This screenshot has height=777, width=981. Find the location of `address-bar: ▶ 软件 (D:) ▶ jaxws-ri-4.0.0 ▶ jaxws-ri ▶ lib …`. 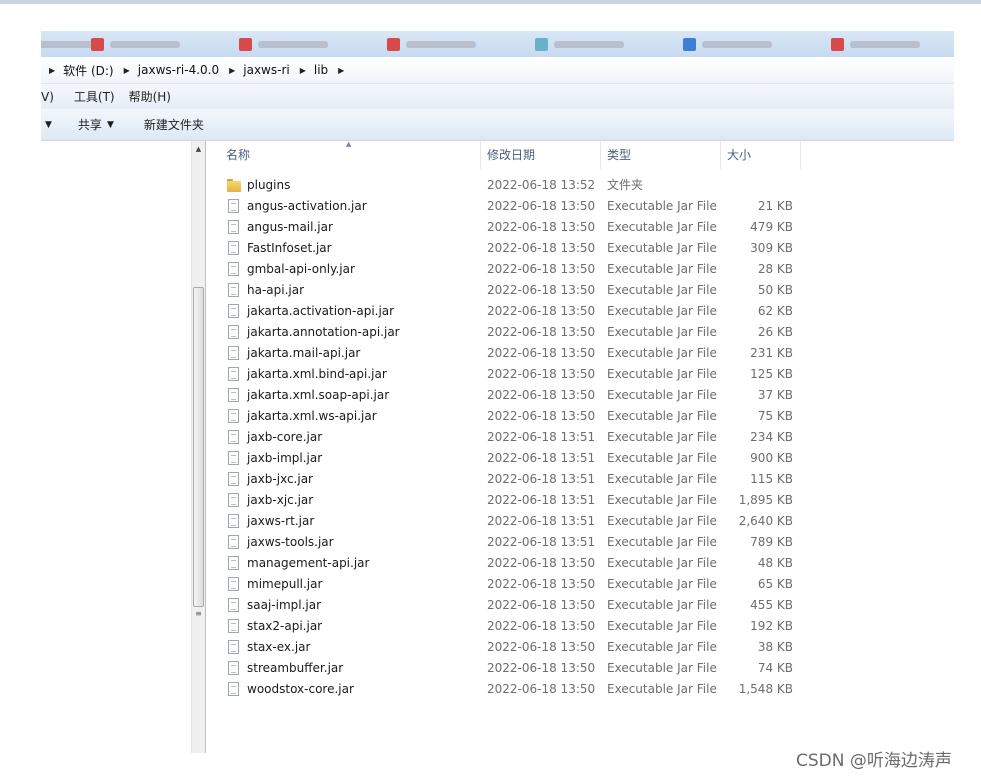

address-bar: ▶ 软件 (D:) ▶ jaxws-ri-4.0.0 ▶ jaxws-ri ▶ lib … is located at coordinates (497, 70).